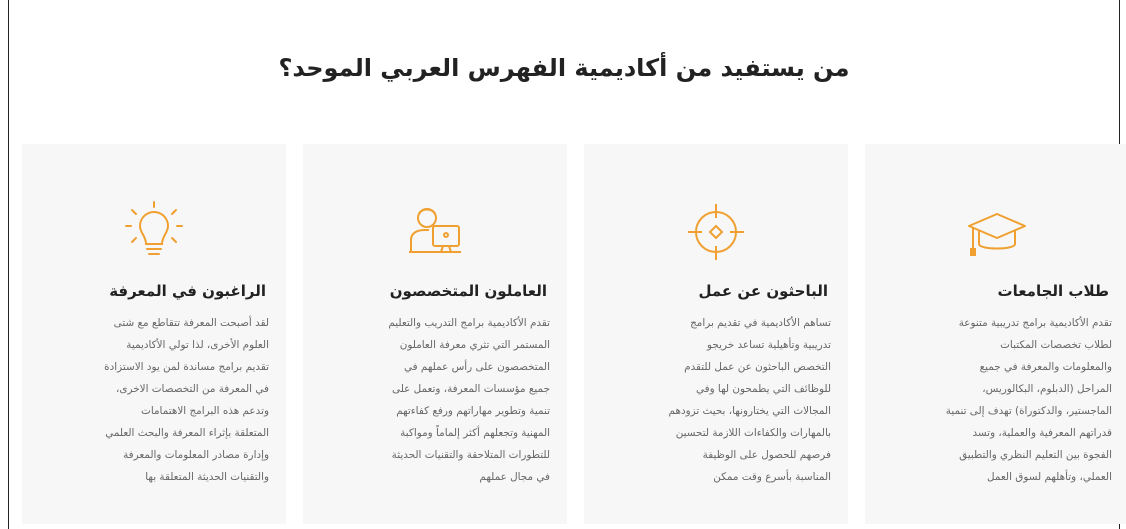 The height and width of the screenshot is (529, 1126). What do you see at coordinates (1028, 411) in the screenshot?
I see `card-line: الماجستير، والدكتوراة) تهدف إلى تنمية` at bounding box center [1028, 411].